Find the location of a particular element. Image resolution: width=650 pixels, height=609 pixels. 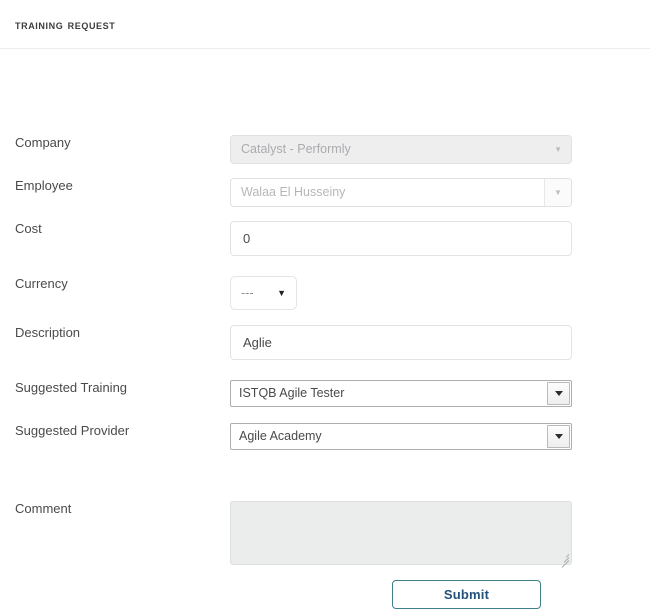

control-cost: 0 is located at coordinates (401, 238).